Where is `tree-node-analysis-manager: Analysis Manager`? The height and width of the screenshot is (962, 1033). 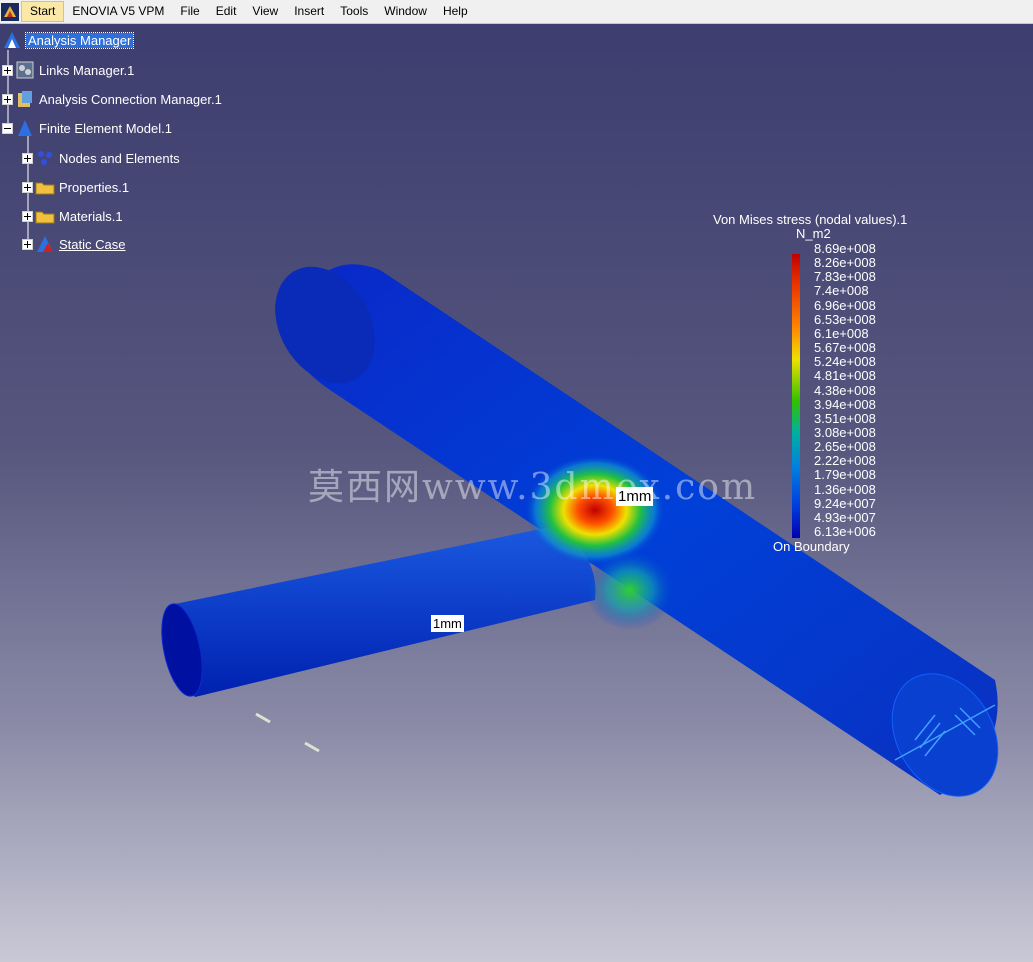
tree-node-analysis-manager: Analysis Manager is located at coordinates (68, 40).